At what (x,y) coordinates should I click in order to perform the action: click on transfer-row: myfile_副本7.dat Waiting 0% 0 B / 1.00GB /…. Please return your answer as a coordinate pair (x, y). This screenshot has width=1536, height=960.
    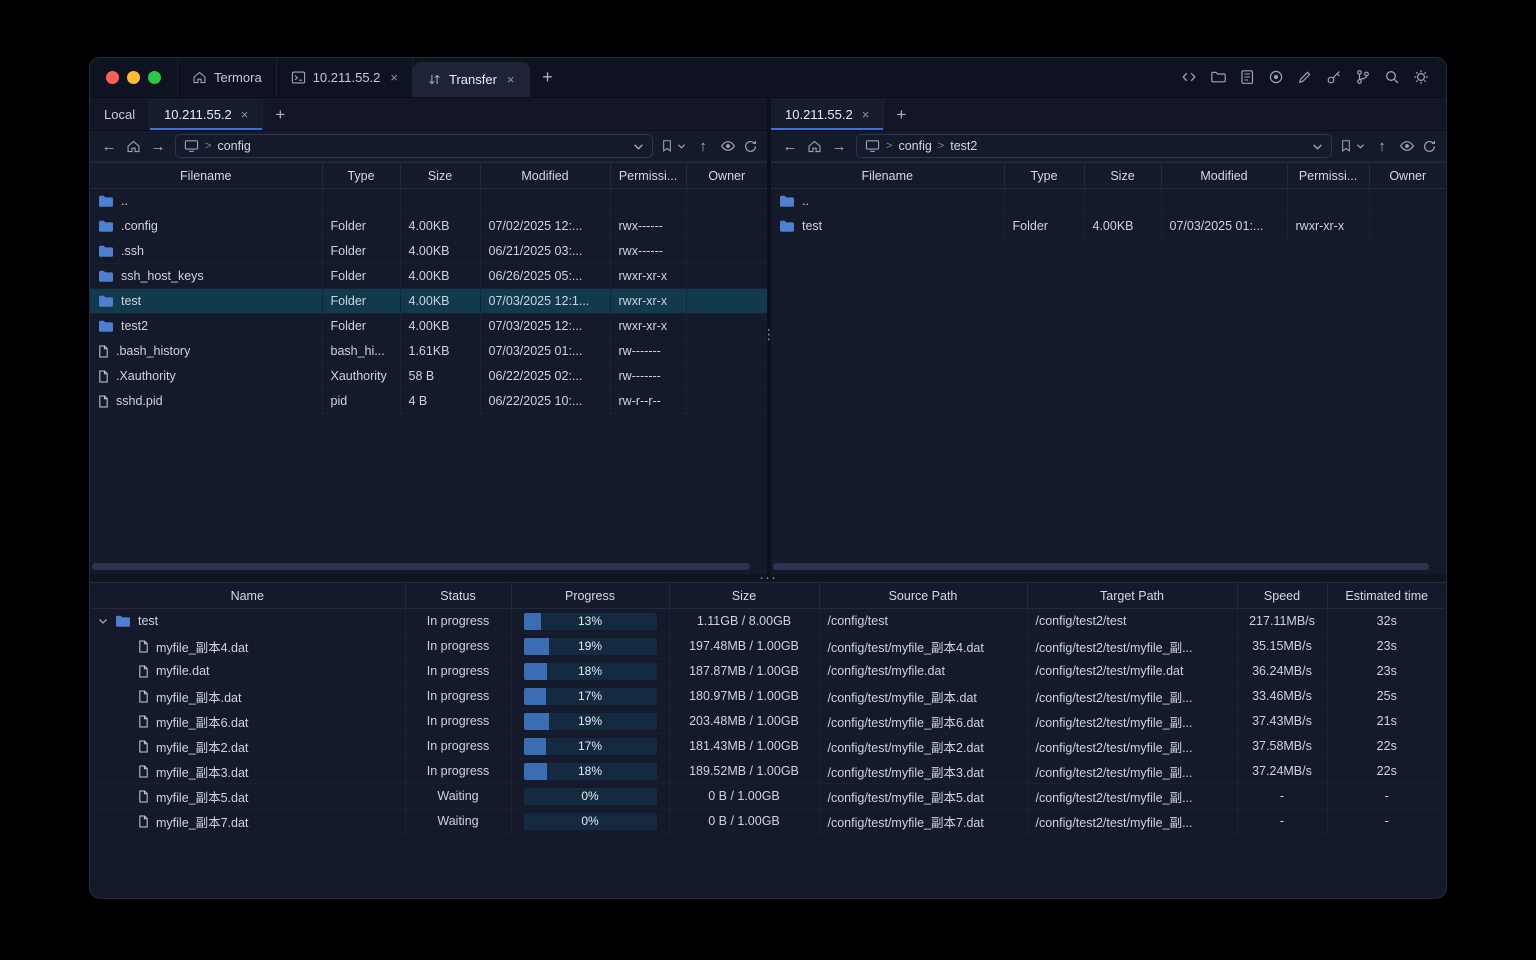
    Looking at the image, I should click on (768, 821).